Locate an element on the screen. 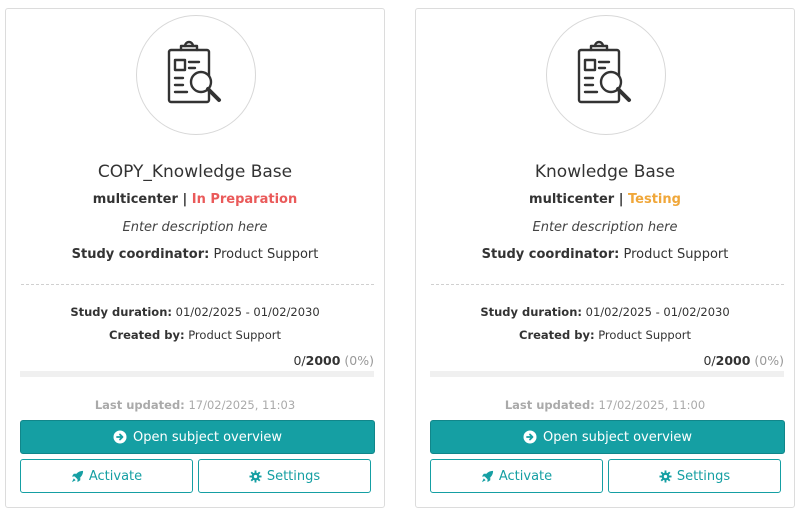 The image size is (800, 514). study-meta: multicenter | In Preparation is located at coordinates (195, 199).